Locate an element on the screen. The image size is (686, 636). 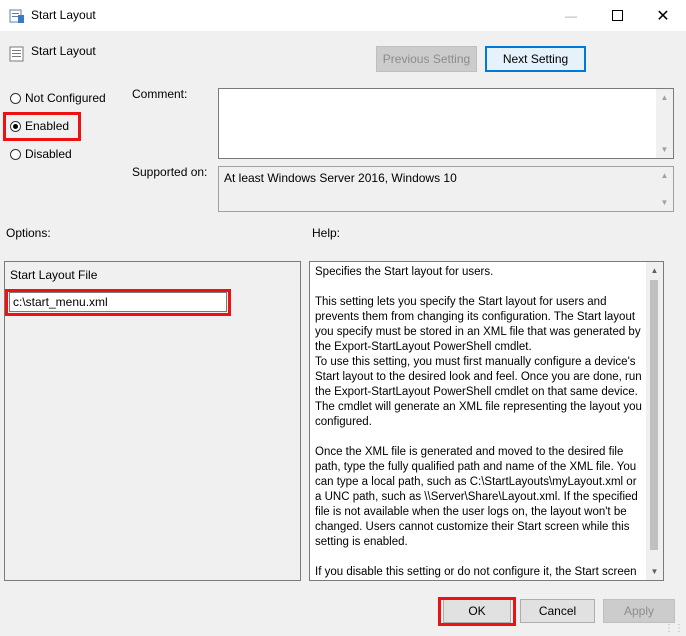
enabled-highlight-box is located at coordinates (42, 126).